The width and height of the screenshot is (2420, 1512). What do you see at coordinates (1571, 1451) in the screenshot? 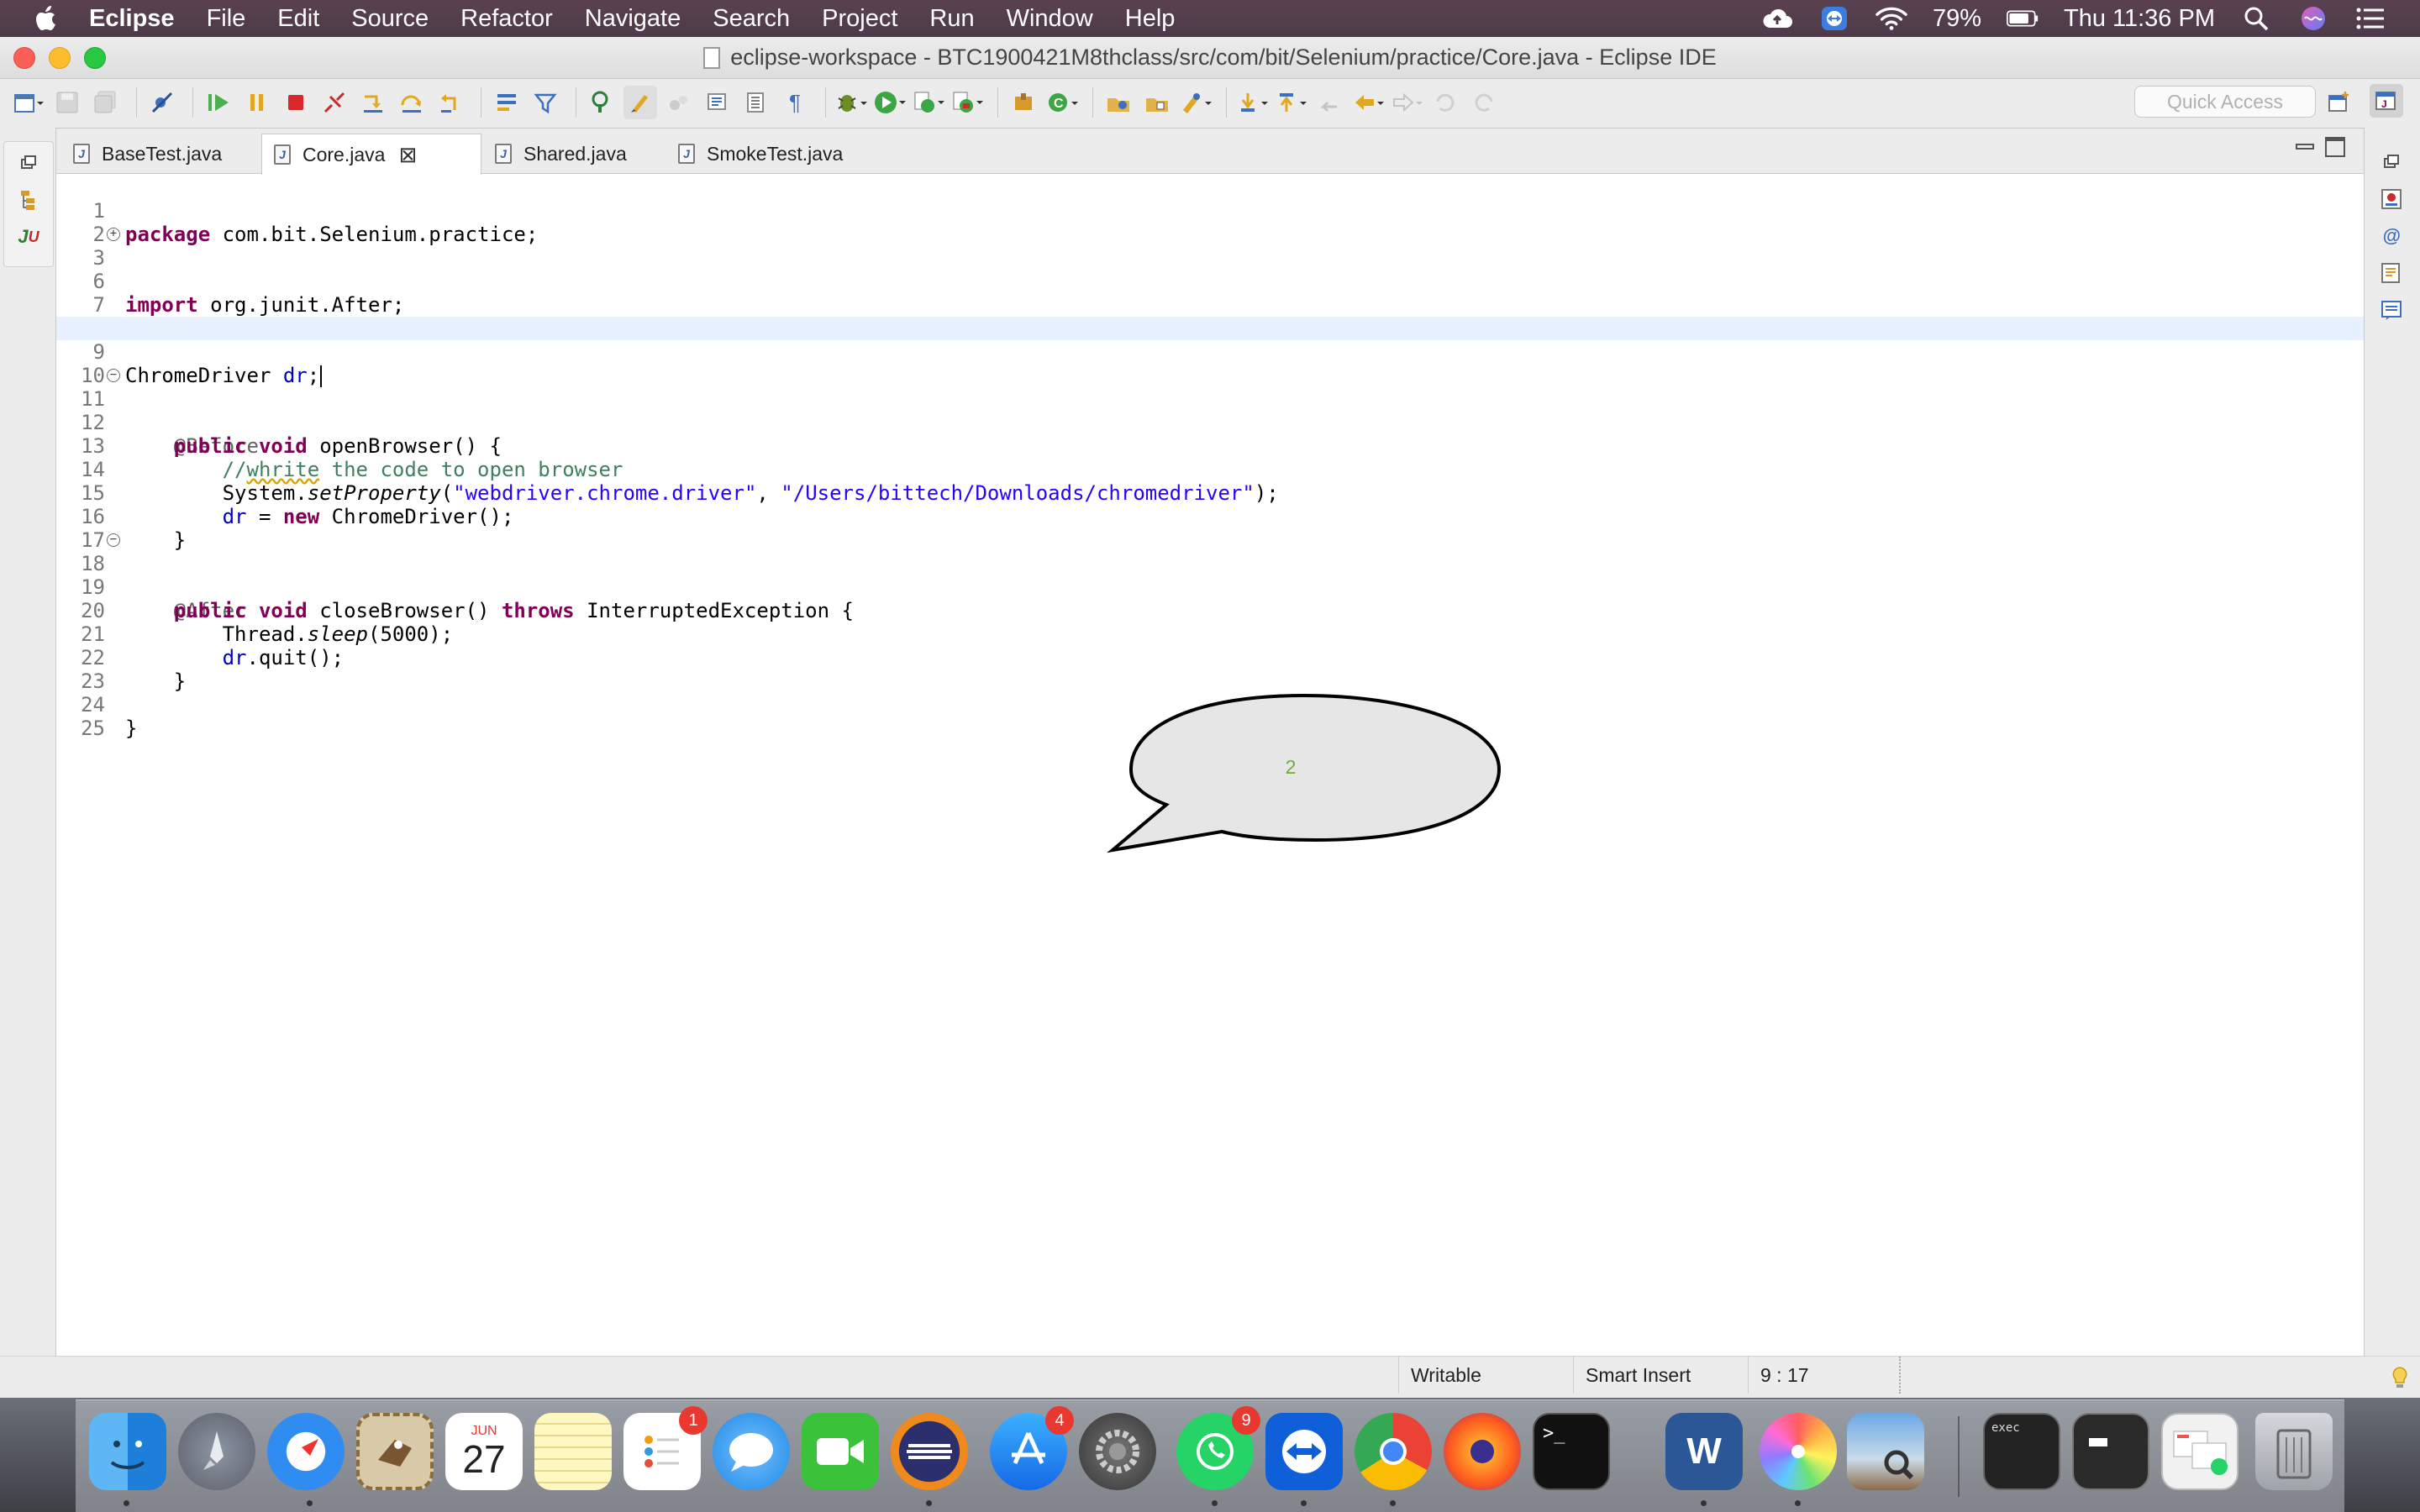
I see `terminal-icon: >_` at bounding box center [1571, 1451].